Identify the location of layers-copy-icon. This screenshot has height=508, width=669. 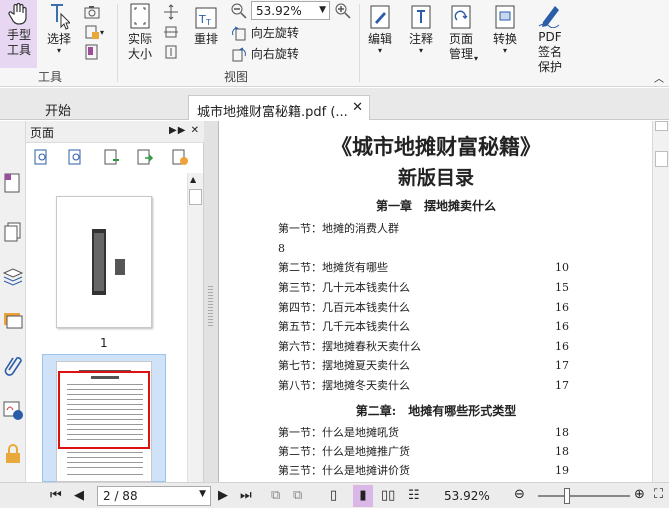
(13, 231).